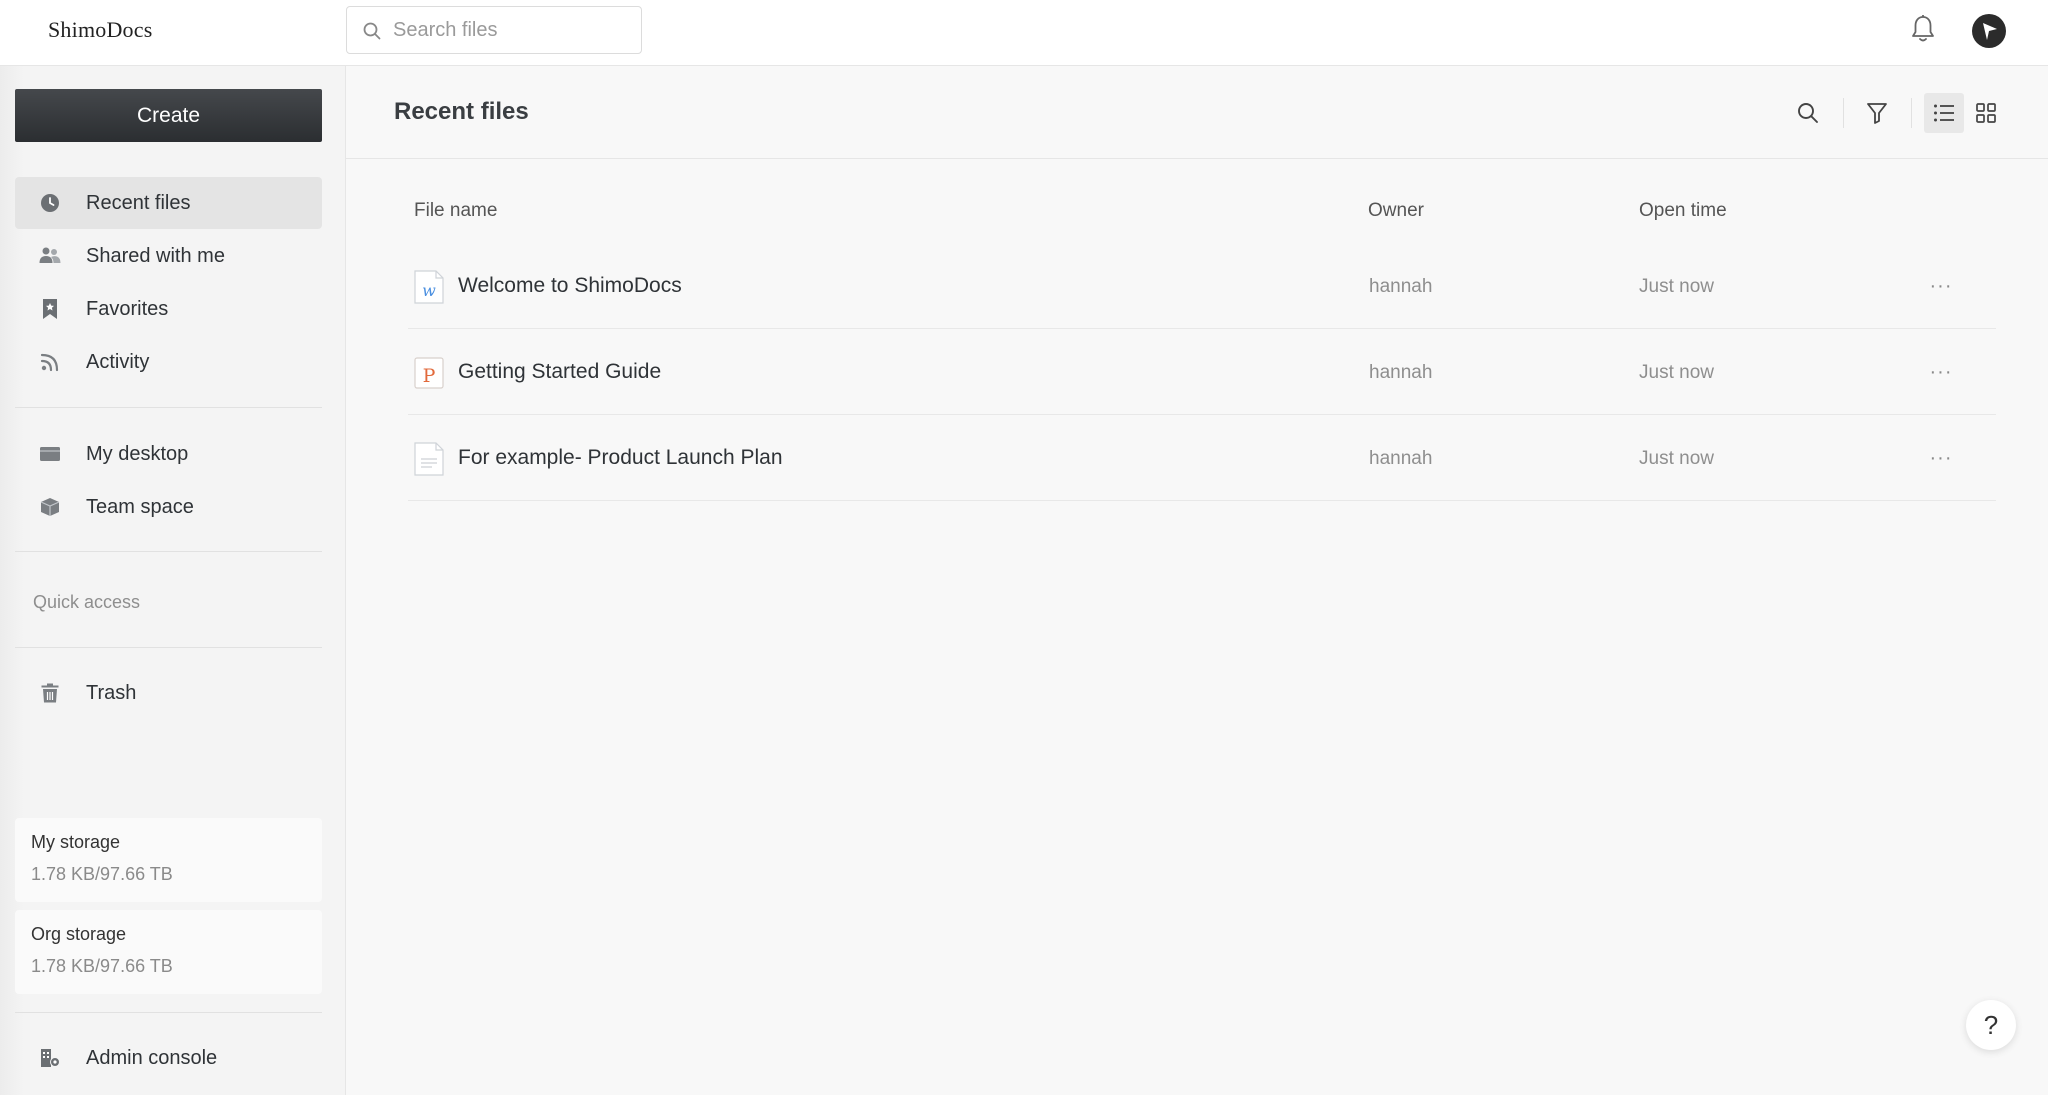 This screenshot has height=1095, width=2048. I want to click on bookmark-icon, so click(50, 309).